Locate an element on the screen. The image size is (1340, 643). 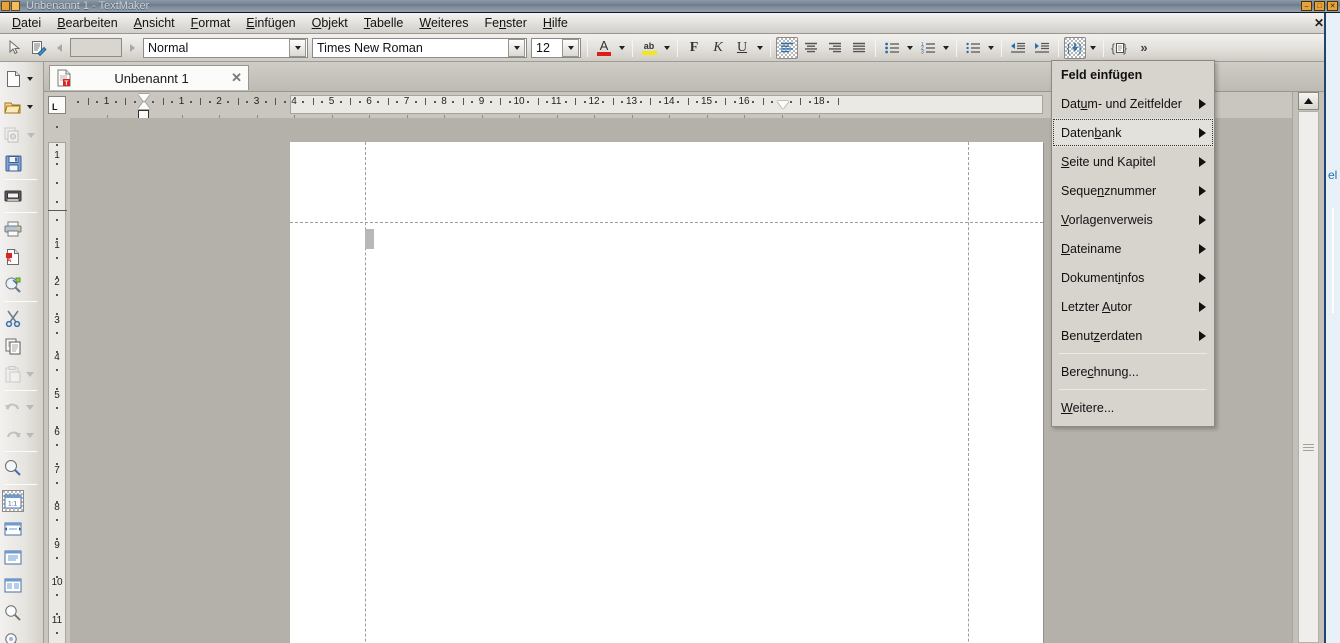
copy-icon is located at coordinates (13, 346).